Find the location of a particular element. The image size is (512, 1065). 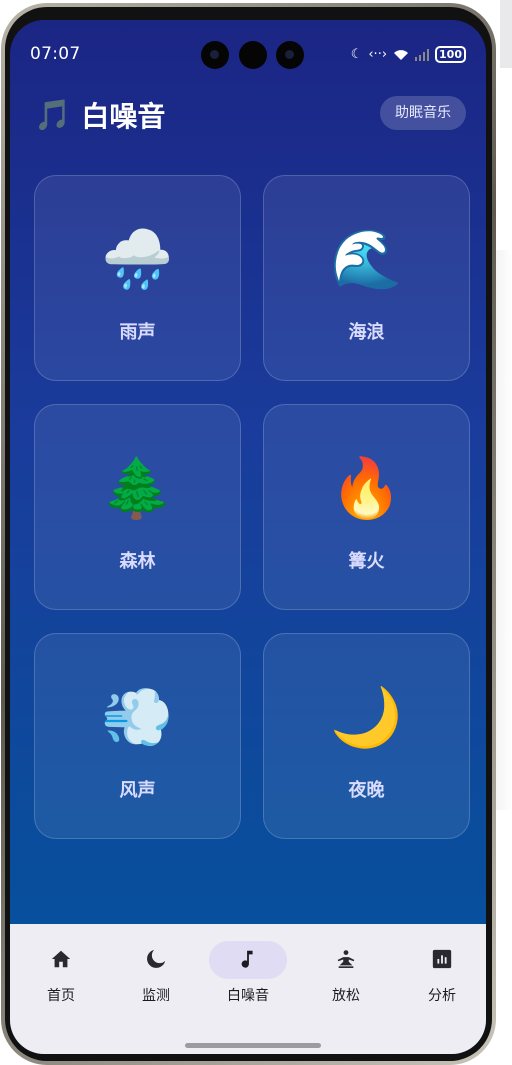

sound-card-forest: 🌲 森林 is located at coordinates (137, 507).